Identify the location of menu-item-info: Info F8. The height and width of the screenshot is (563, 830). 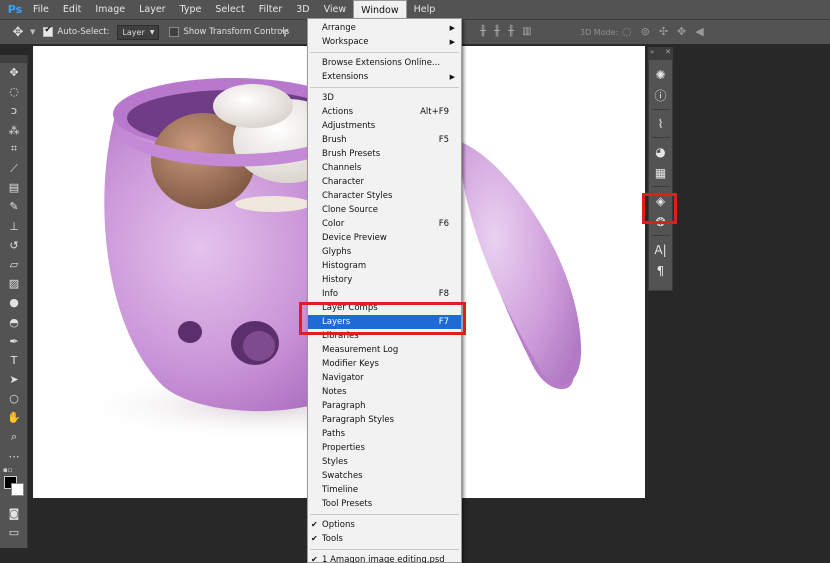
(384, 294).